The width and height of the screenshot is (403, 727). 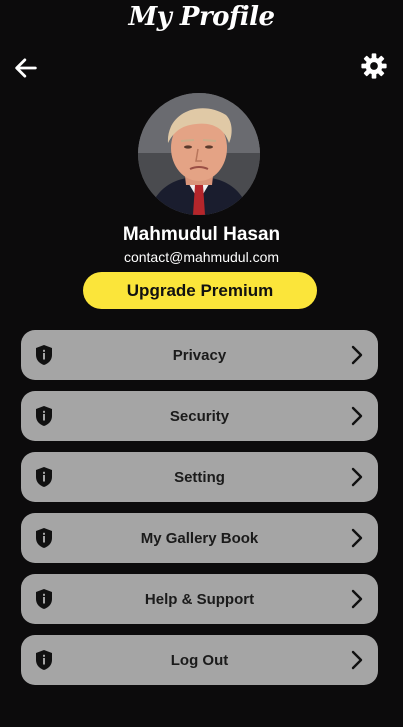 I want to click on menu-item-label: Setting, so click(x=199, y=477).